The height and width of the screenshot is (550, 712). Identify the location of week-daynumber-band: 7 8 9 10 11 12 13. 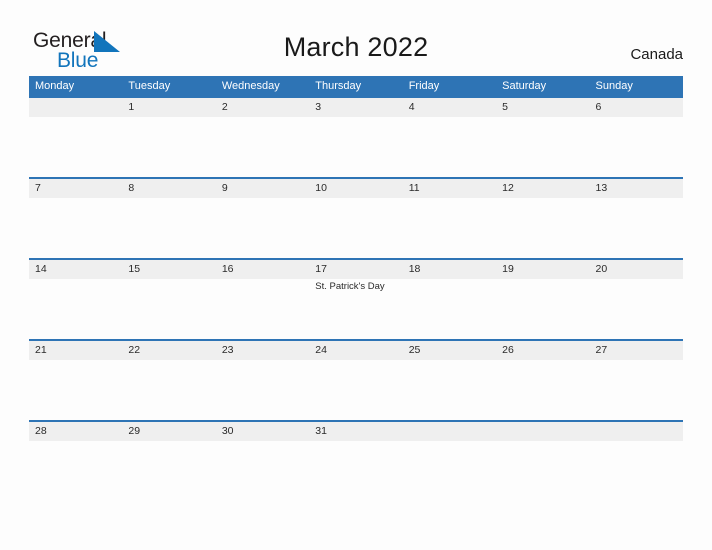
(356, 187).